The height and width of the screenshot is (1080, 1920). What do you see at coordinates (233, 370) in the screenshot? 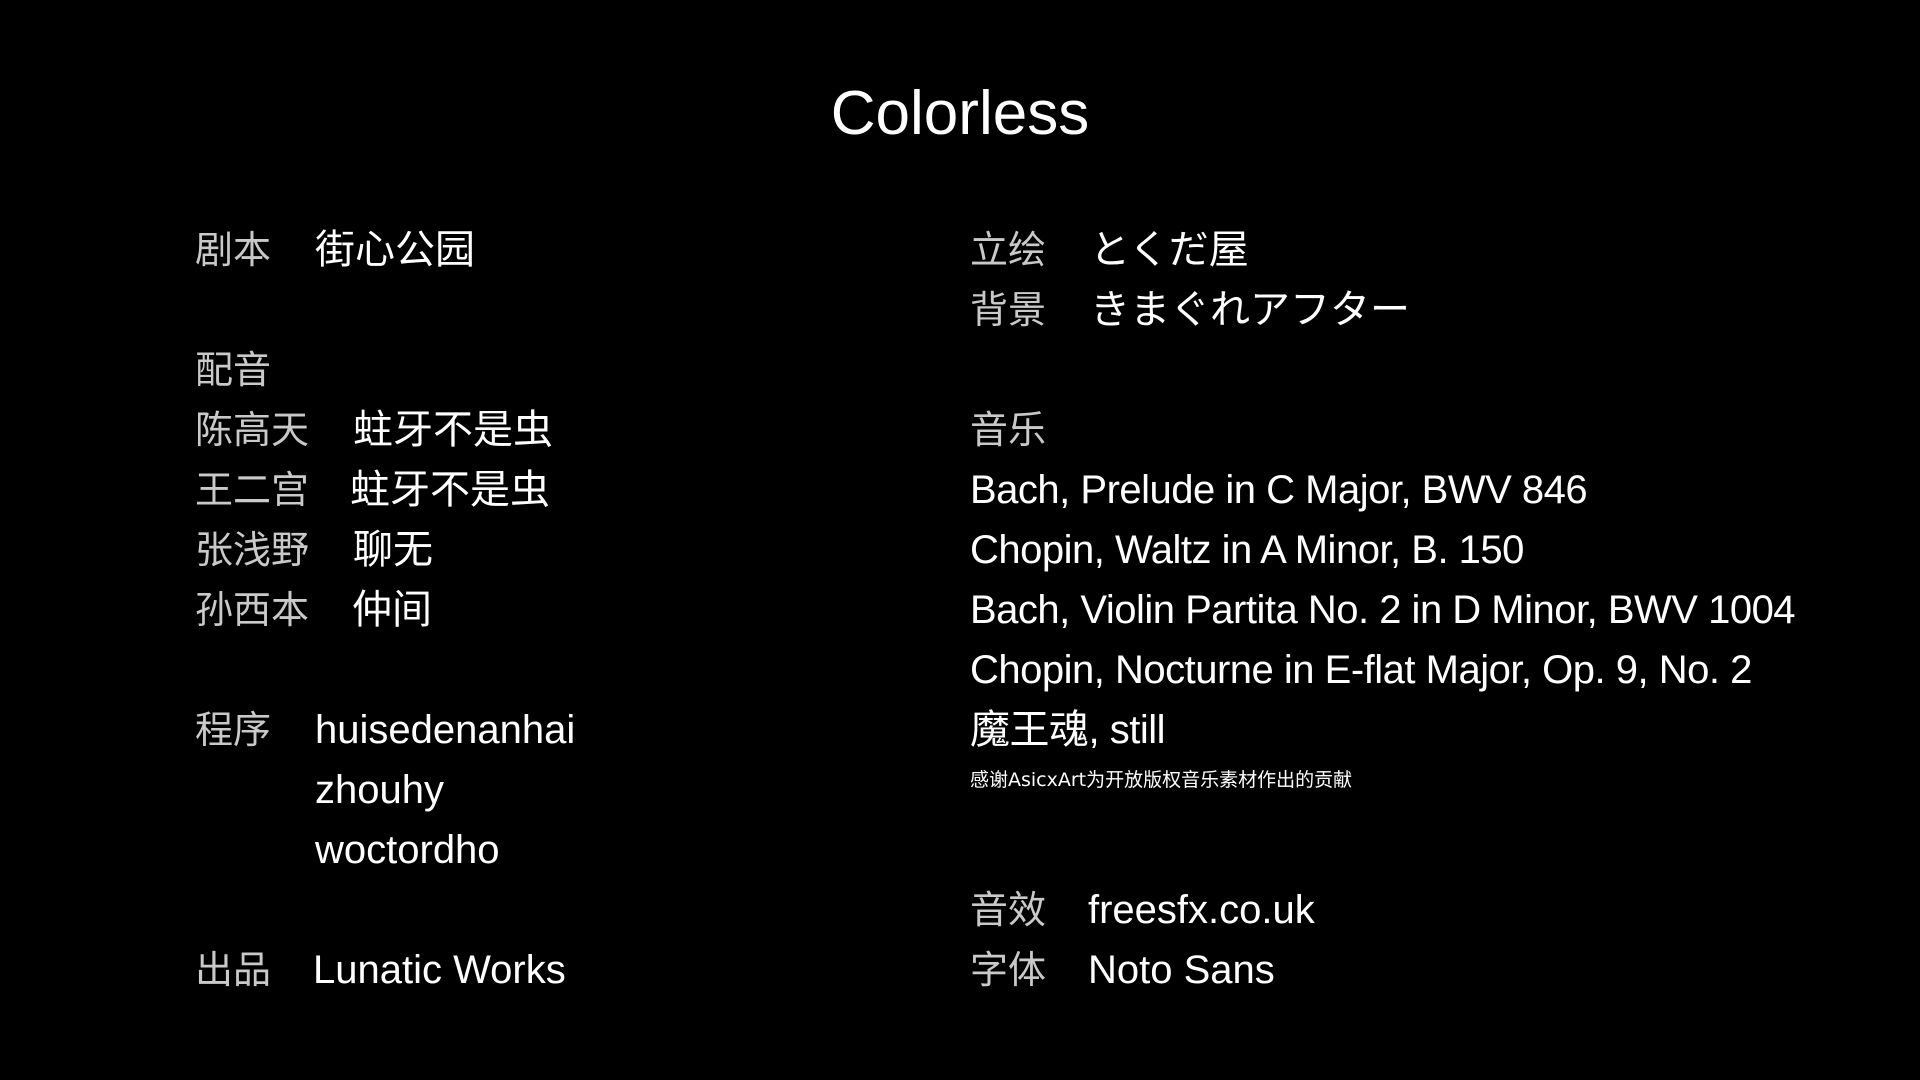
I see `voice-heading-label: 配音` at bounding box center [233, 370].